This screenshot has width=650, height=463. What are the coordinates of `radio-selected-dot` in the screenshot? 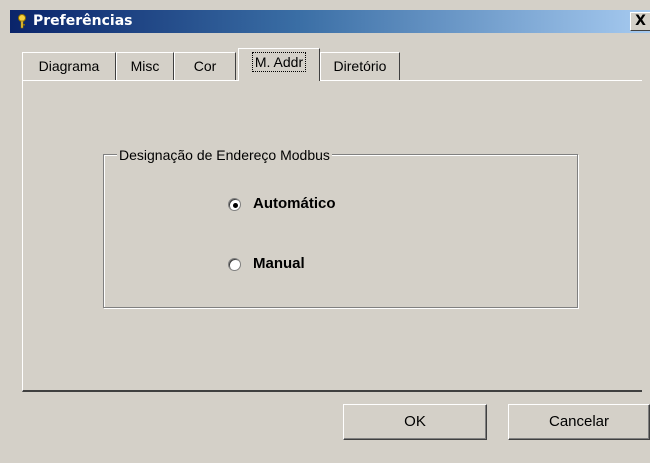 It's located at (235, 205).